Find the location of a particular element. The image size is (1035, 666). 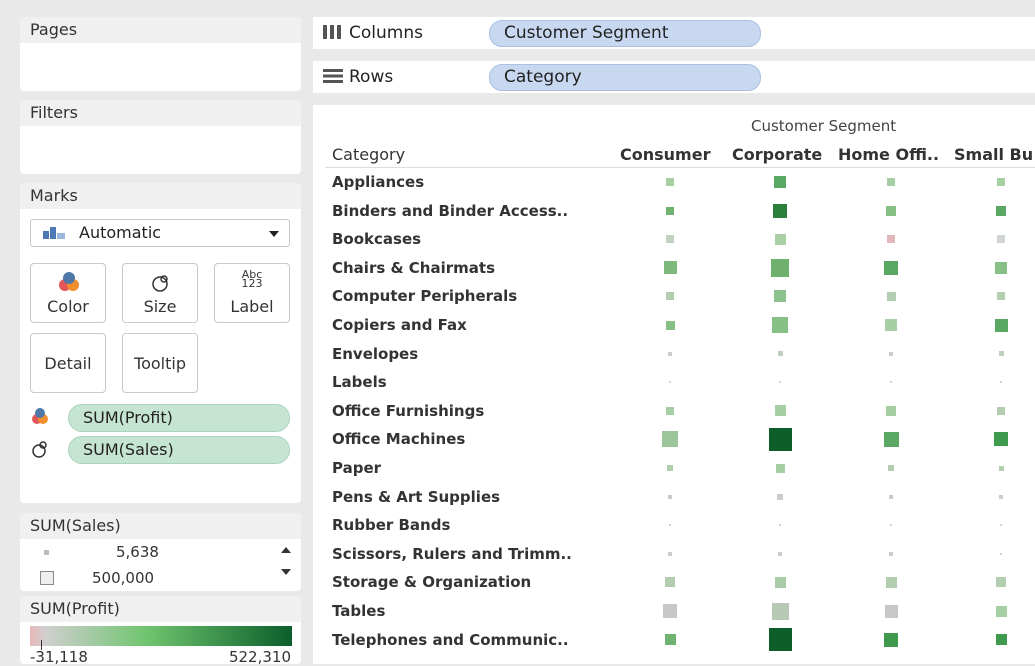

column-header: Corporate is located at coordinates (777, 154).